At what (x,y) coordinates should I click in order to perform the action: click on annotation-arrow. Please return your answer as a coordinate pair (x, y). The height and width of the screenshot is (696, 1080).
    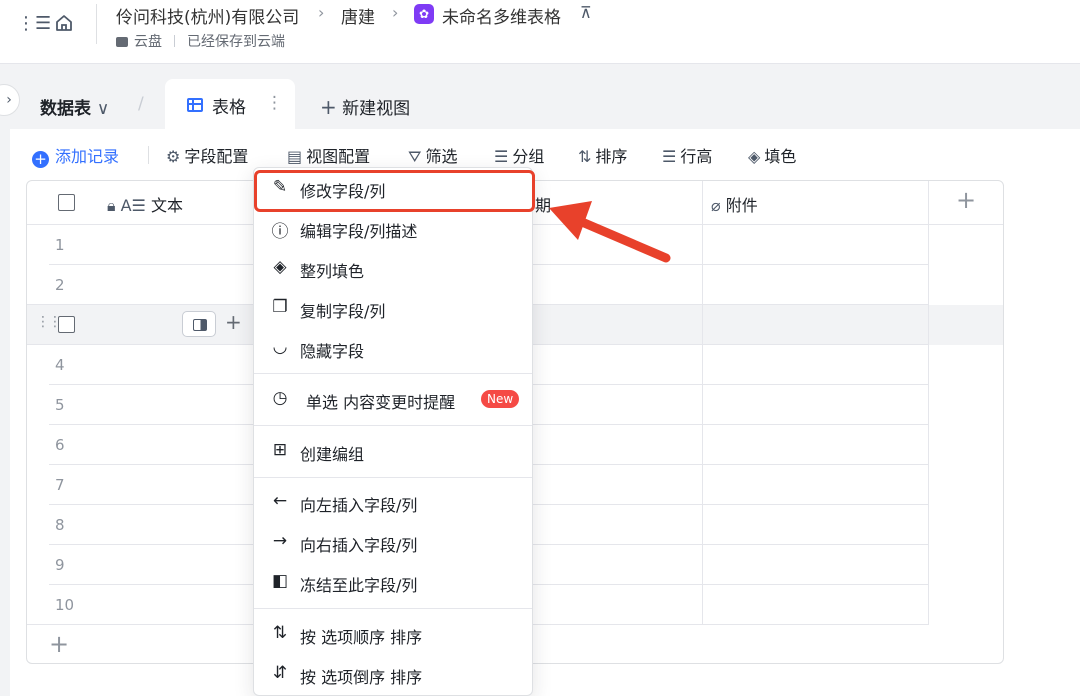
    Looking at the image, I should click on (610, 232).